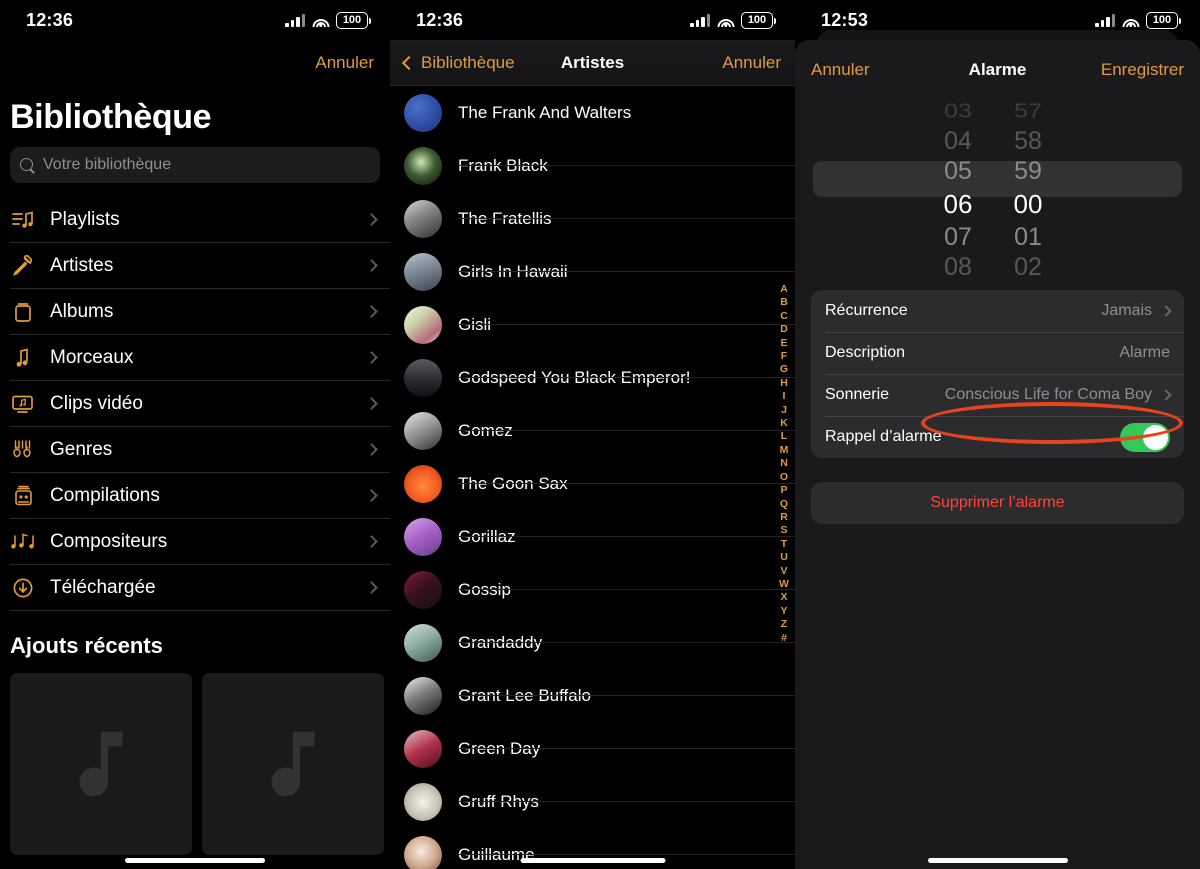  I want to click on alpha-index-letter: T, so click(784, 544).